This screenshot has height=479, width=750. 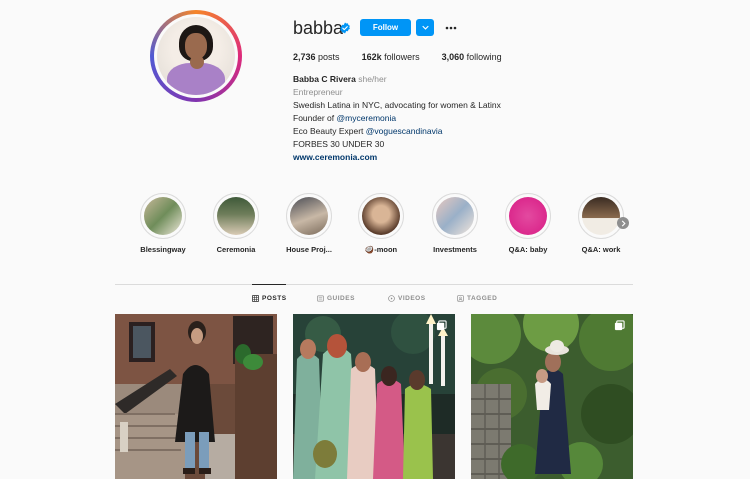 I want to click on suggested-accounts-button, so click(x=425, y=27).